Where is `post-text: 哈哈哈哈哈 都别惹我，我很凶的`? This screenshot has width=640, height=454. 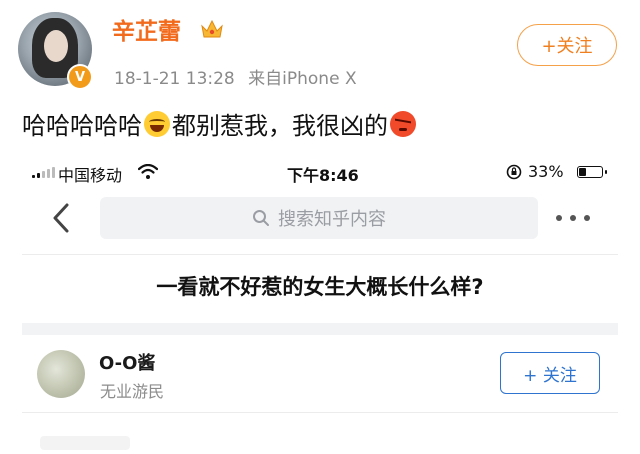 post-text: 哈哈哈哈哈 都别惹我，我很凶的 is located at coordinates (220, 123).